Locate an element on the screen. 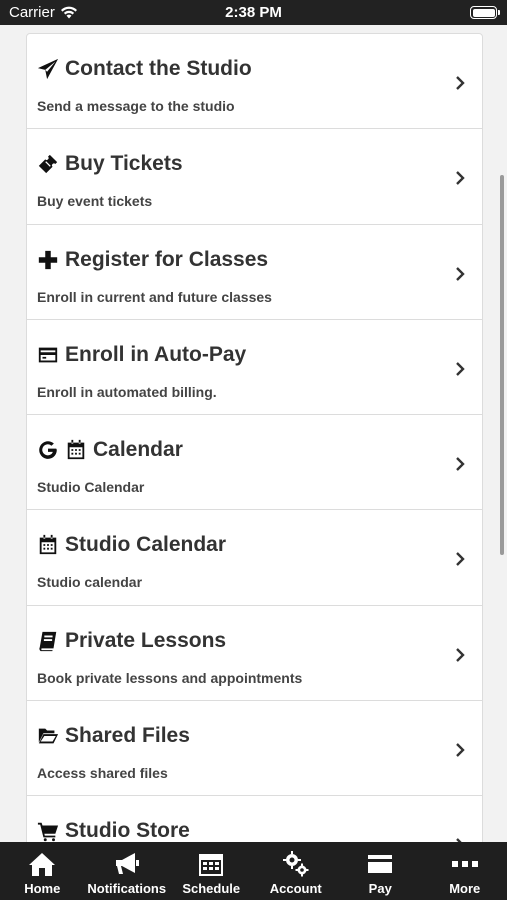 Image resolution: width=507 pixels, height=900 pixels. tab-label: Pay is located at coordinates (380, 888).